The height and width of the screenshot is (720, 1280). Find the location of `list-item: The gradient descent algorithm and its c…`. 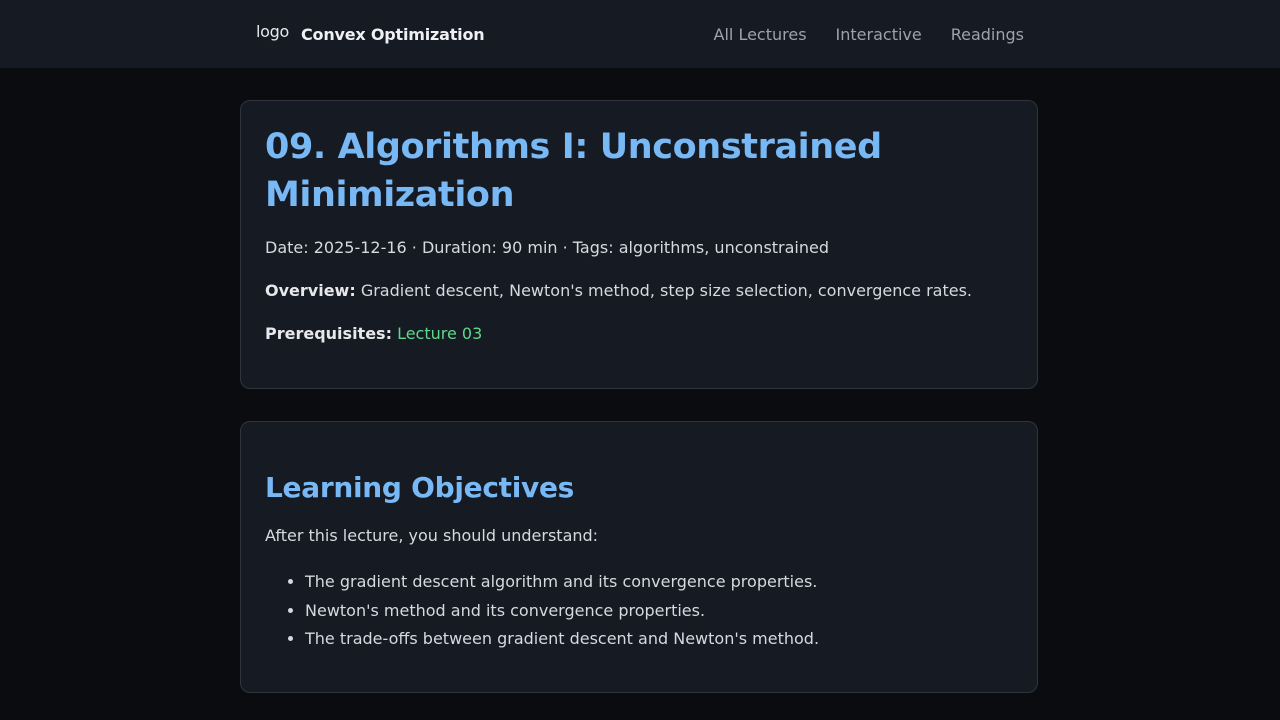

list-item: The gradient descent algorithm and its c… is located at coordinates (562, 582).